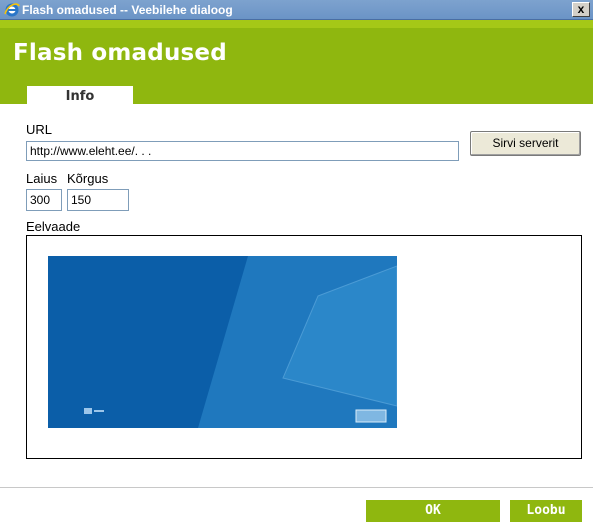  Describe the element at coordinates (88, 178) in the screenshot. I see `height-label: Kõrgus` at that location.